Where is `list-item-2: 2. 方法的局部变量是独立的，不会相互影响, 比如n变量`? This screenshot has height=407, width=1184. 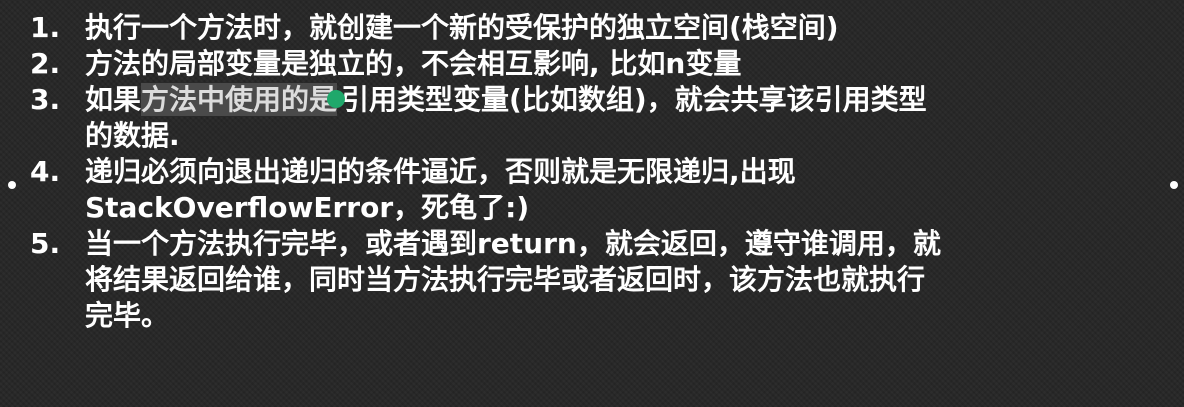 list-item-2: 2. 方法的局部变量是独立的，不会相互影响, 比如n变量 is located at coordinates (600, 64).